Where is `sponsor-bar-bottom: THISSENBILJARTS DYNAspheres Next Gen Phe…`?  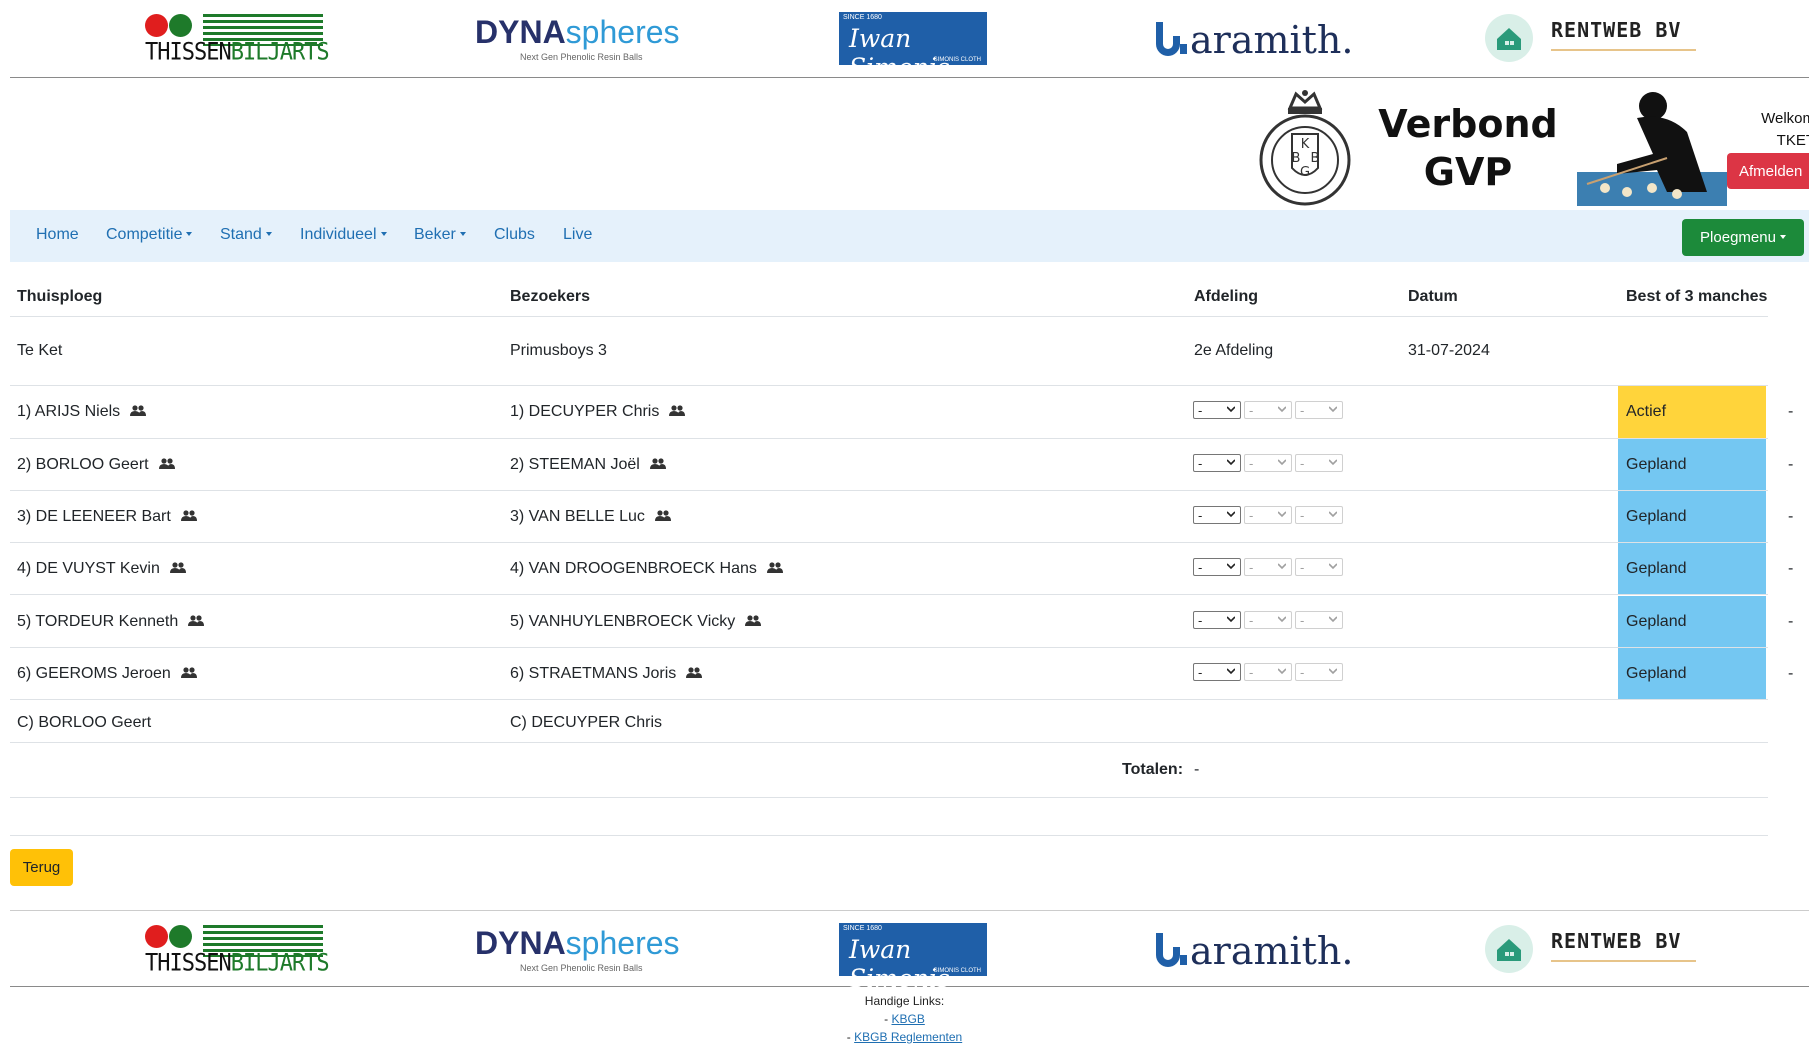 sponsor-bar-bottom: THISSENBILJARTS DYNAspheres Next Gen Phe… is located at coordinates (909, 951).